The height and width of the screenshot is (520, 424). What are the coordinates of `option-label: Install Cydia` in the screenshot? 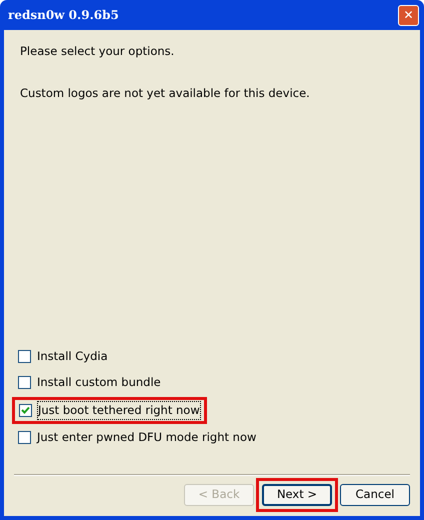 It's located at (72, 356).